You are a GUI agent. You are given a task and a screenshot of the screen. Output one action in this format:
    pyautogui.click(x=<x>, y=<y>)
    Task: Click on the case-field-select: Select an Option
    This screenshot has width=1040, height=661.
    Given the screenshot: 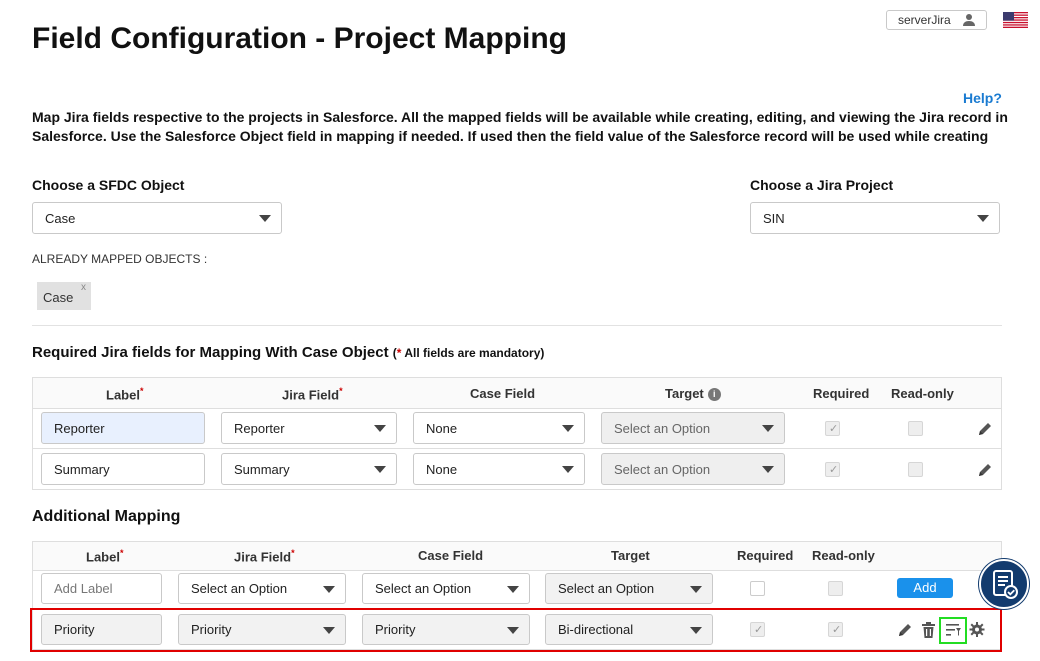 What is the action you would take?
    pyautogui.click(x=446, y=588)
    